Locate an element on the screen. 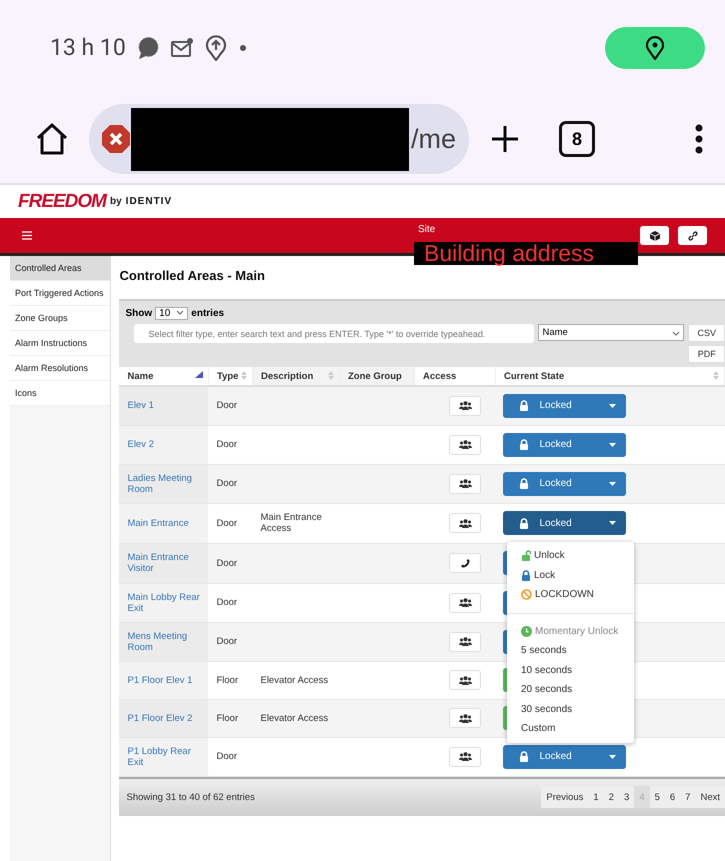 The height and width of the screenshot is (861, 725). column-header: Zone Group is located at coordinates (376, 376).